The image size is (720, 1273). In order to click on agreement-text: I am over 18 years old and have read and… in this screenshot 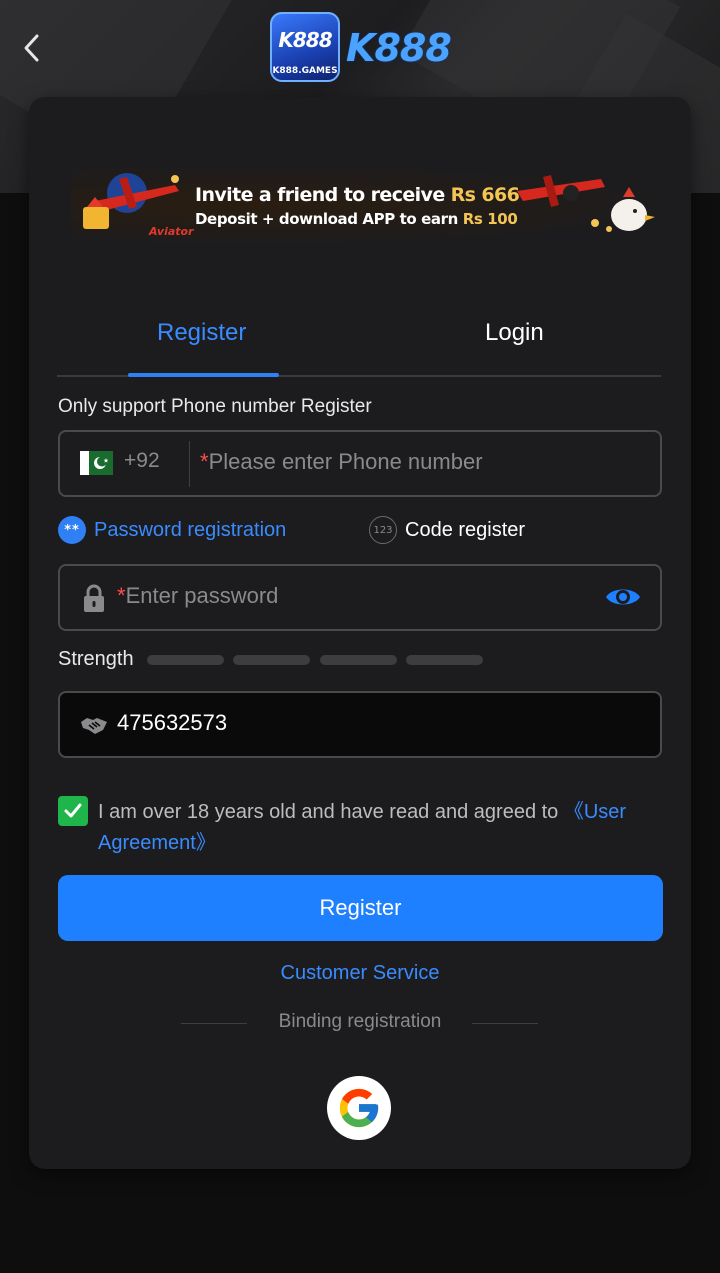, I will do `click(378, 828)`.